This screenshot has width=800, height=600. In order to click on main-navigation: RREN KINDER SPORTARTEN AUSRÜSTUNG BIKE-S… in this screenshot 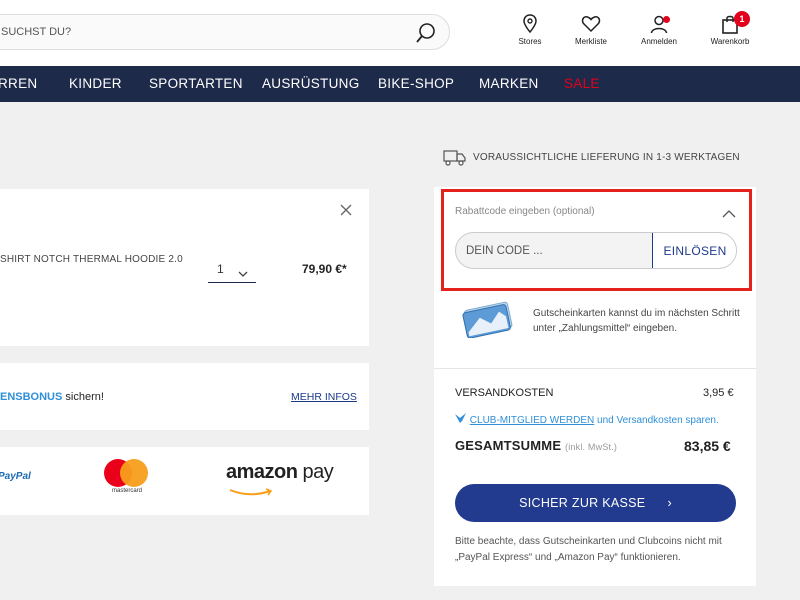, I will do `click(400, 84)`.